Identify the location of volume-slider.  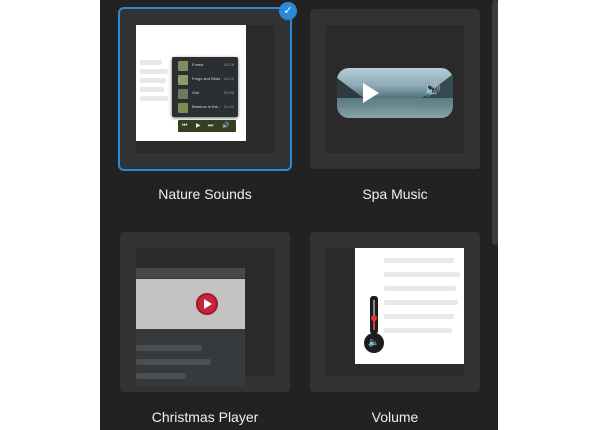
(374, 315).